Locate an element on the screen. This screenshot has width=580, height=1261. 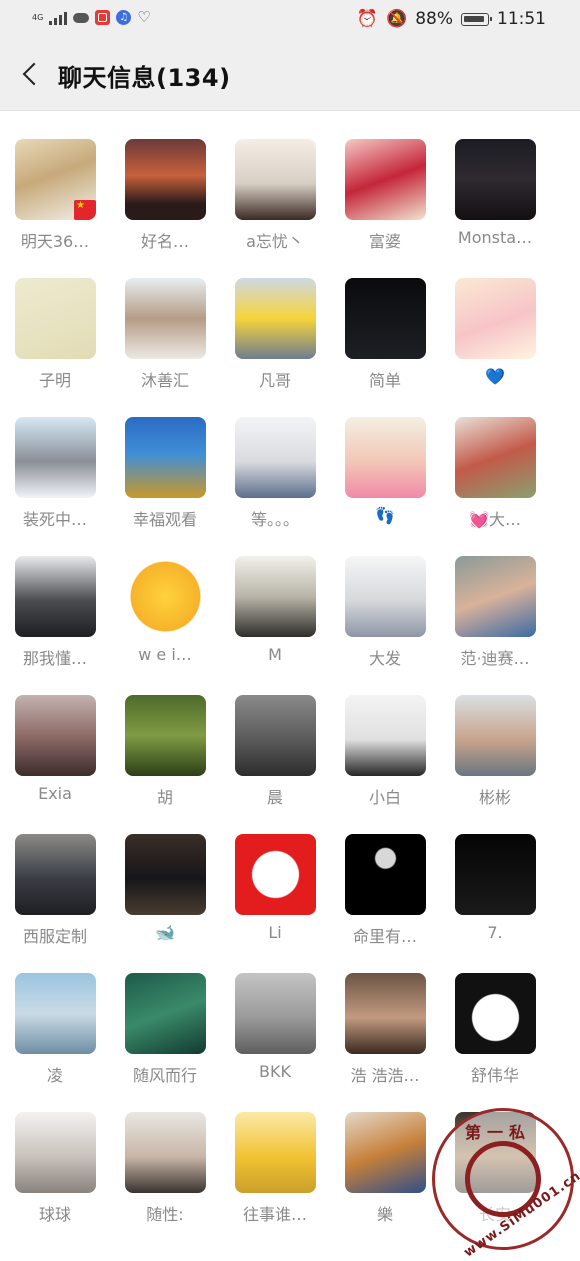
member-item: 球球 is located at coordinates (55, 1153).